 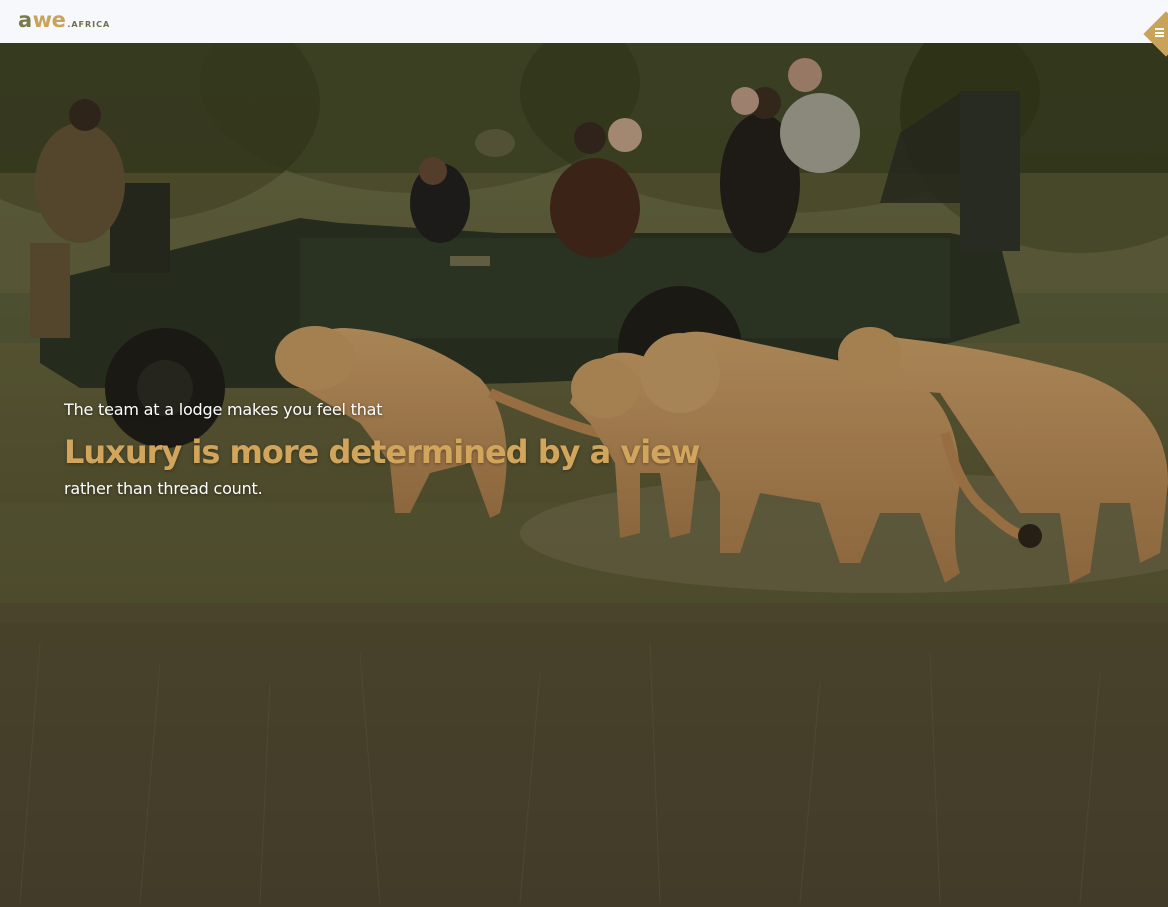 What do you see at coordinates (223, 409) in the screenshot?
I see `hero-kicker: The team at a lodge makes you feel that` at bounding box center [223, 409].